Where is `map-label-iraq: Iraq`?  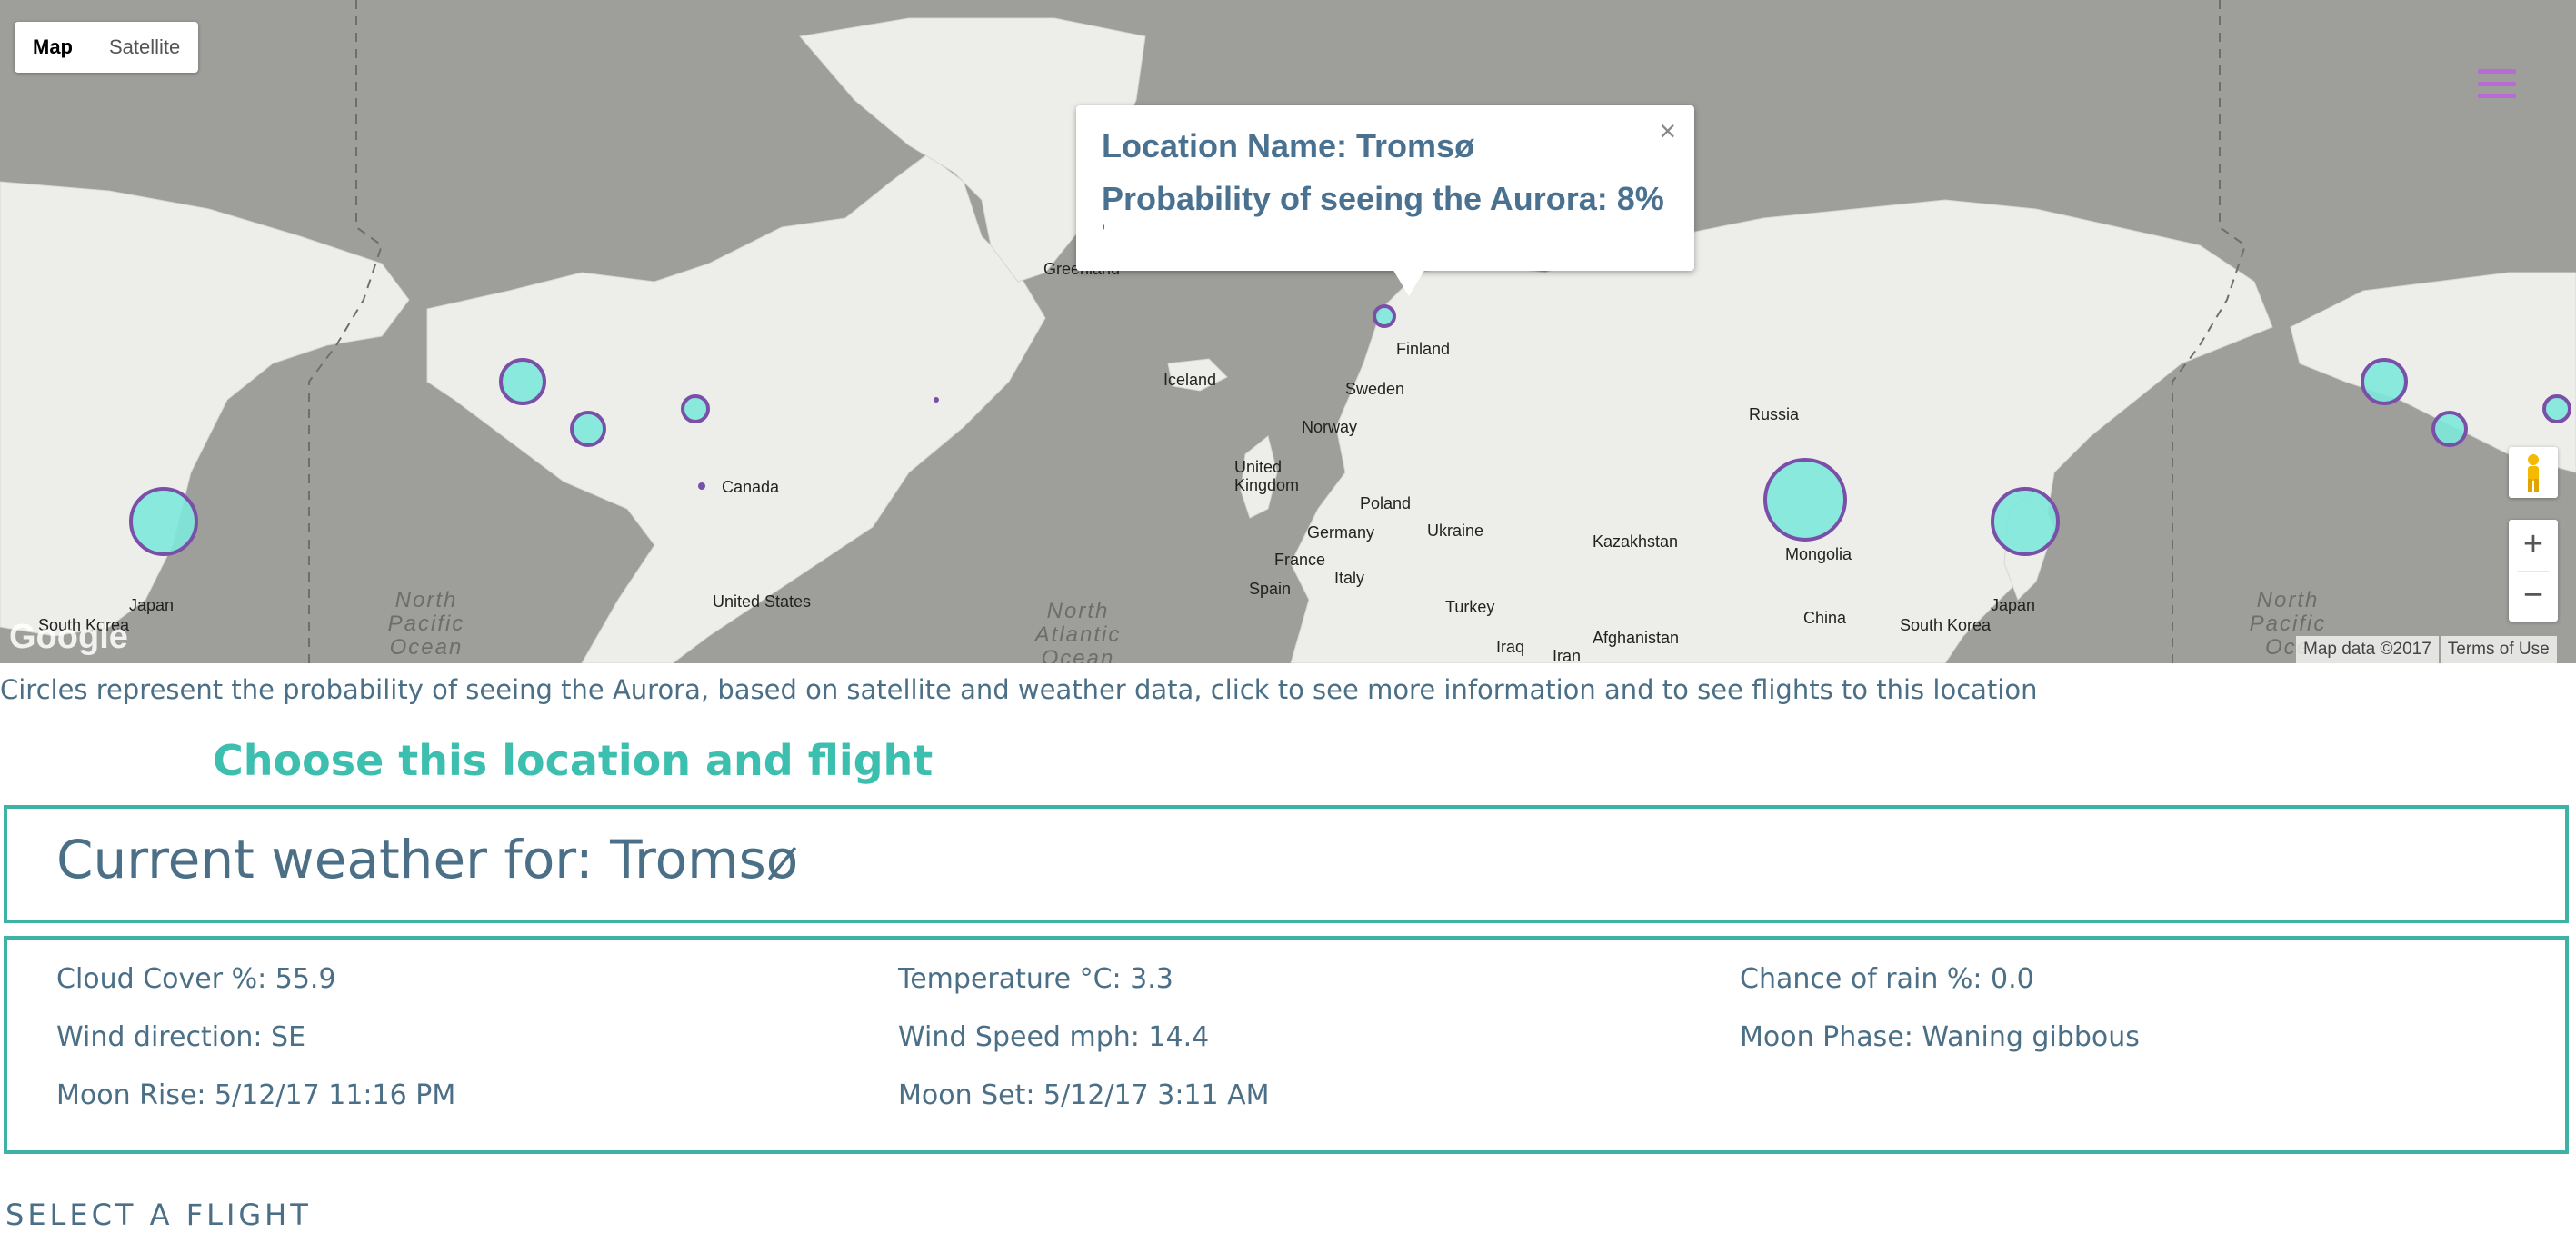 map-label-iraq: Iraq is located at coordinates (1510, 647).